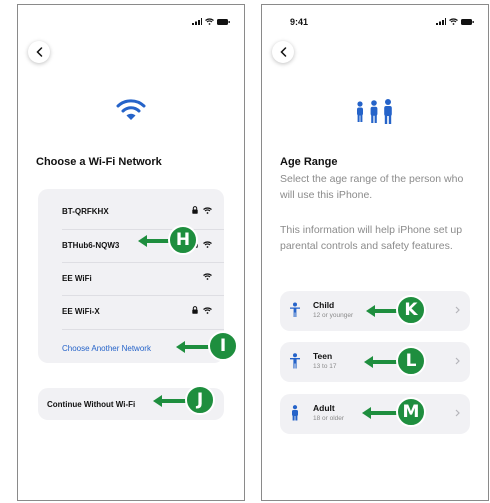 Image resolution: width=490 pixels, height=503 pixels. Describe the element at coordinates (91, 245) in the screenshot. I see `network-name: BTHub6-NQW3` at that location.